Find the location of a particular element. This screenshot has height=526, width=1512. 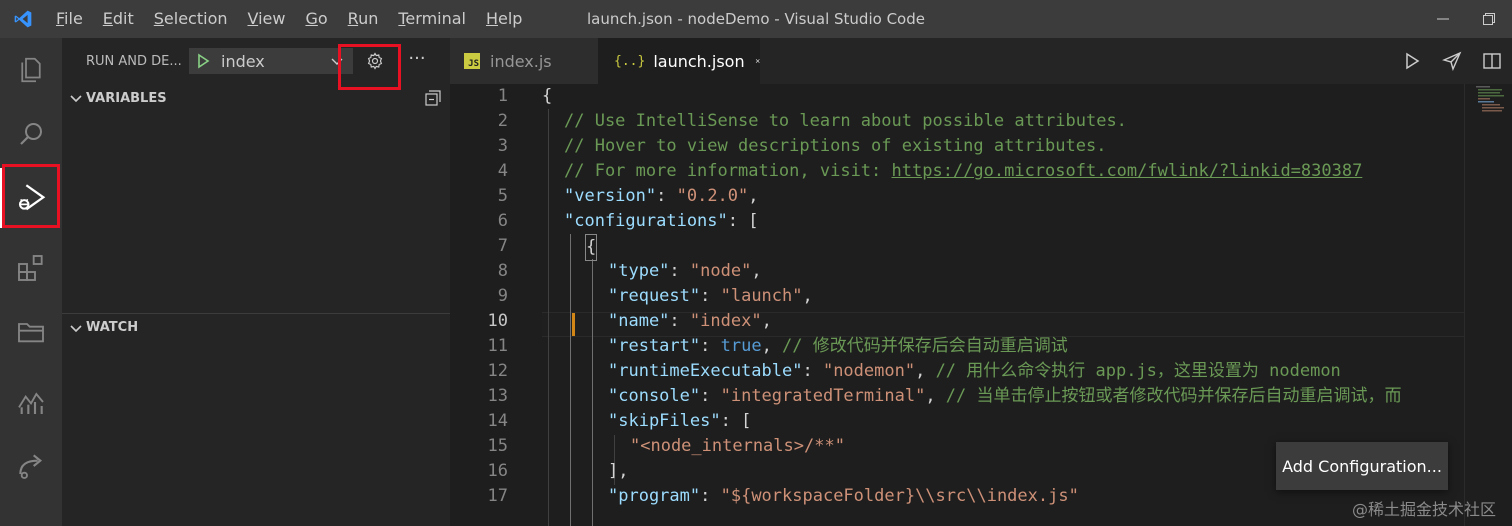

search-icon is located at coordinates (31, 134).